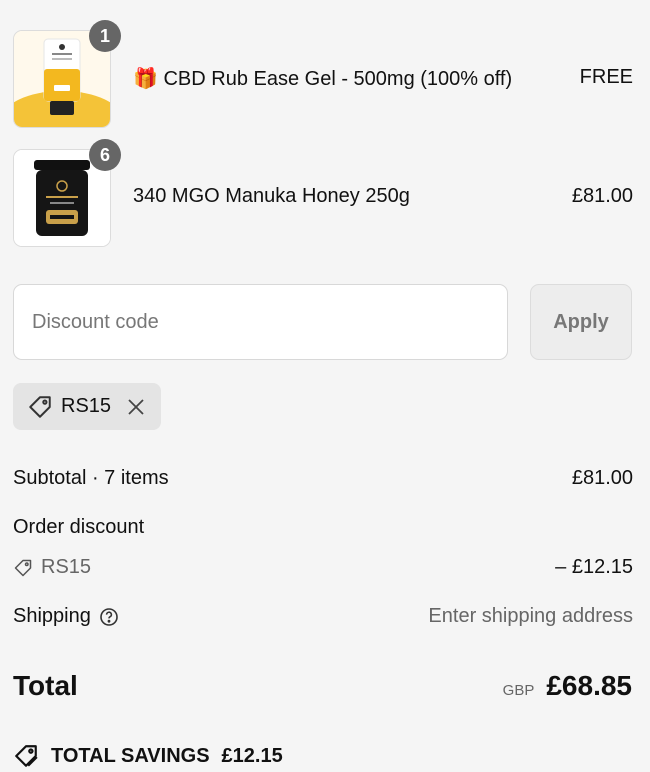  Describe the element at coordinates (130, 755) in the screenshot. I see `savings-label: TOTAL SAVINGS` at that location.